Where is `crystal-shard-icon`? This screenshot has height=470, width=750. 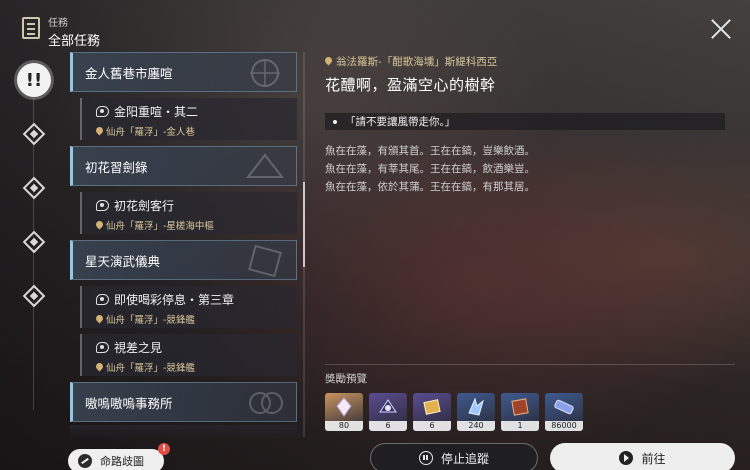 crystal-shard-icon is located at coordinates (344, 407).